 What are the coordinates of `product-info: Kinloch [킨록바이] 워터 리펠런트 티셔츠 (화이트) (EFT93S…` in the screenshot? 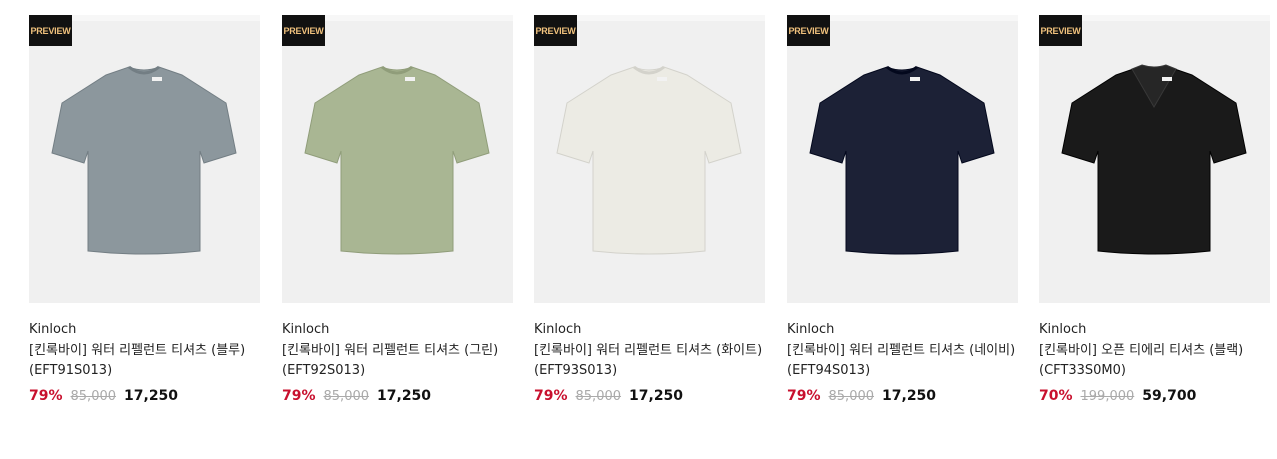 It's located at (649, 363).